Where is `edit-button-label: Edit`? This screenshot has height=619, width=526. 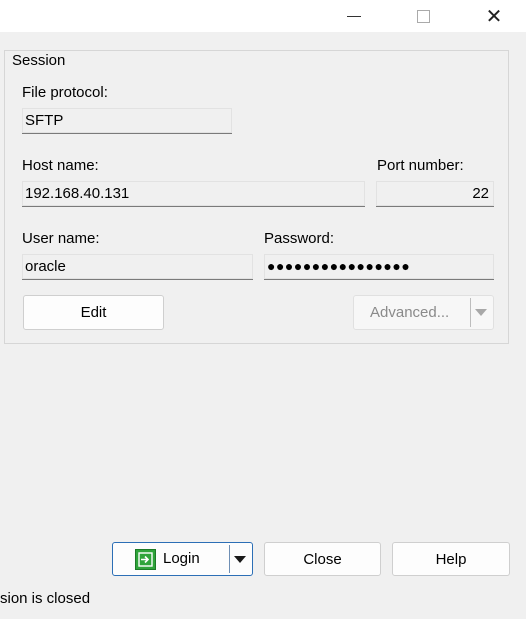
edit-button-label: Edit is located at coordinates (93, 312).